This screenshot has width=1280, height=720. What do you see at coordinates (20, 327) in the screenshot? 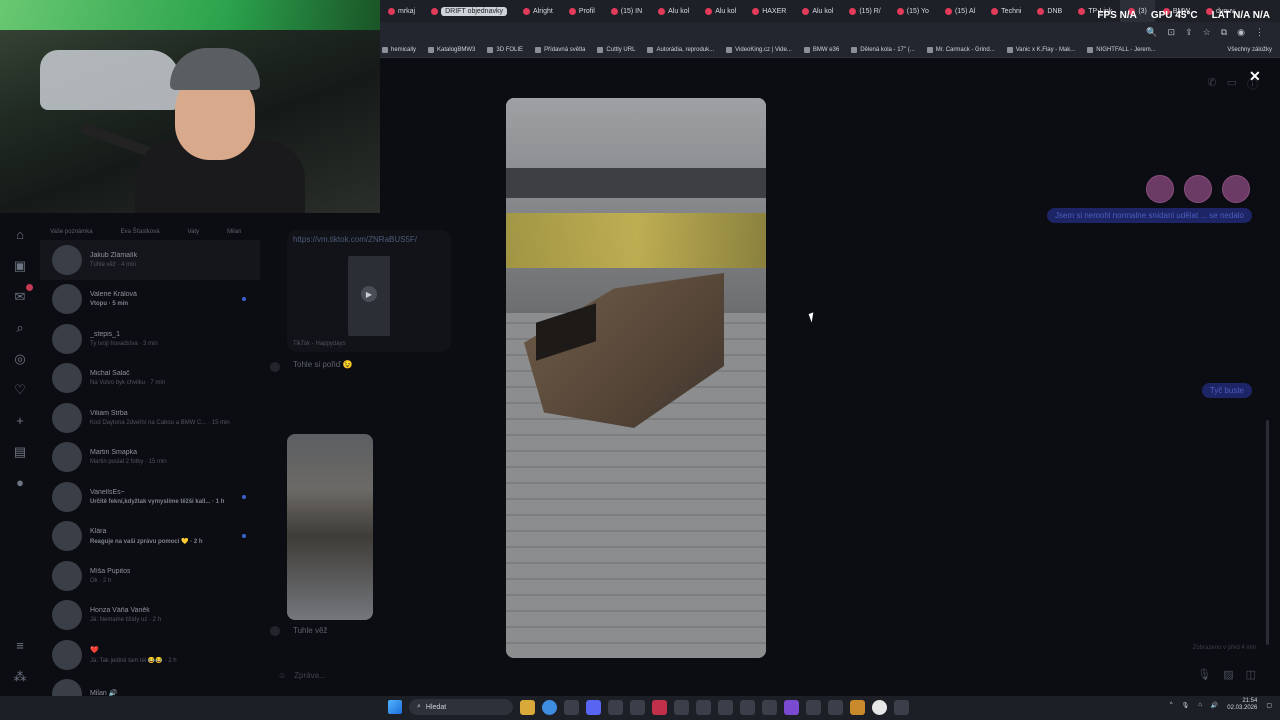
I see `search-icon: ⌕` at bounding box center [20, 327].